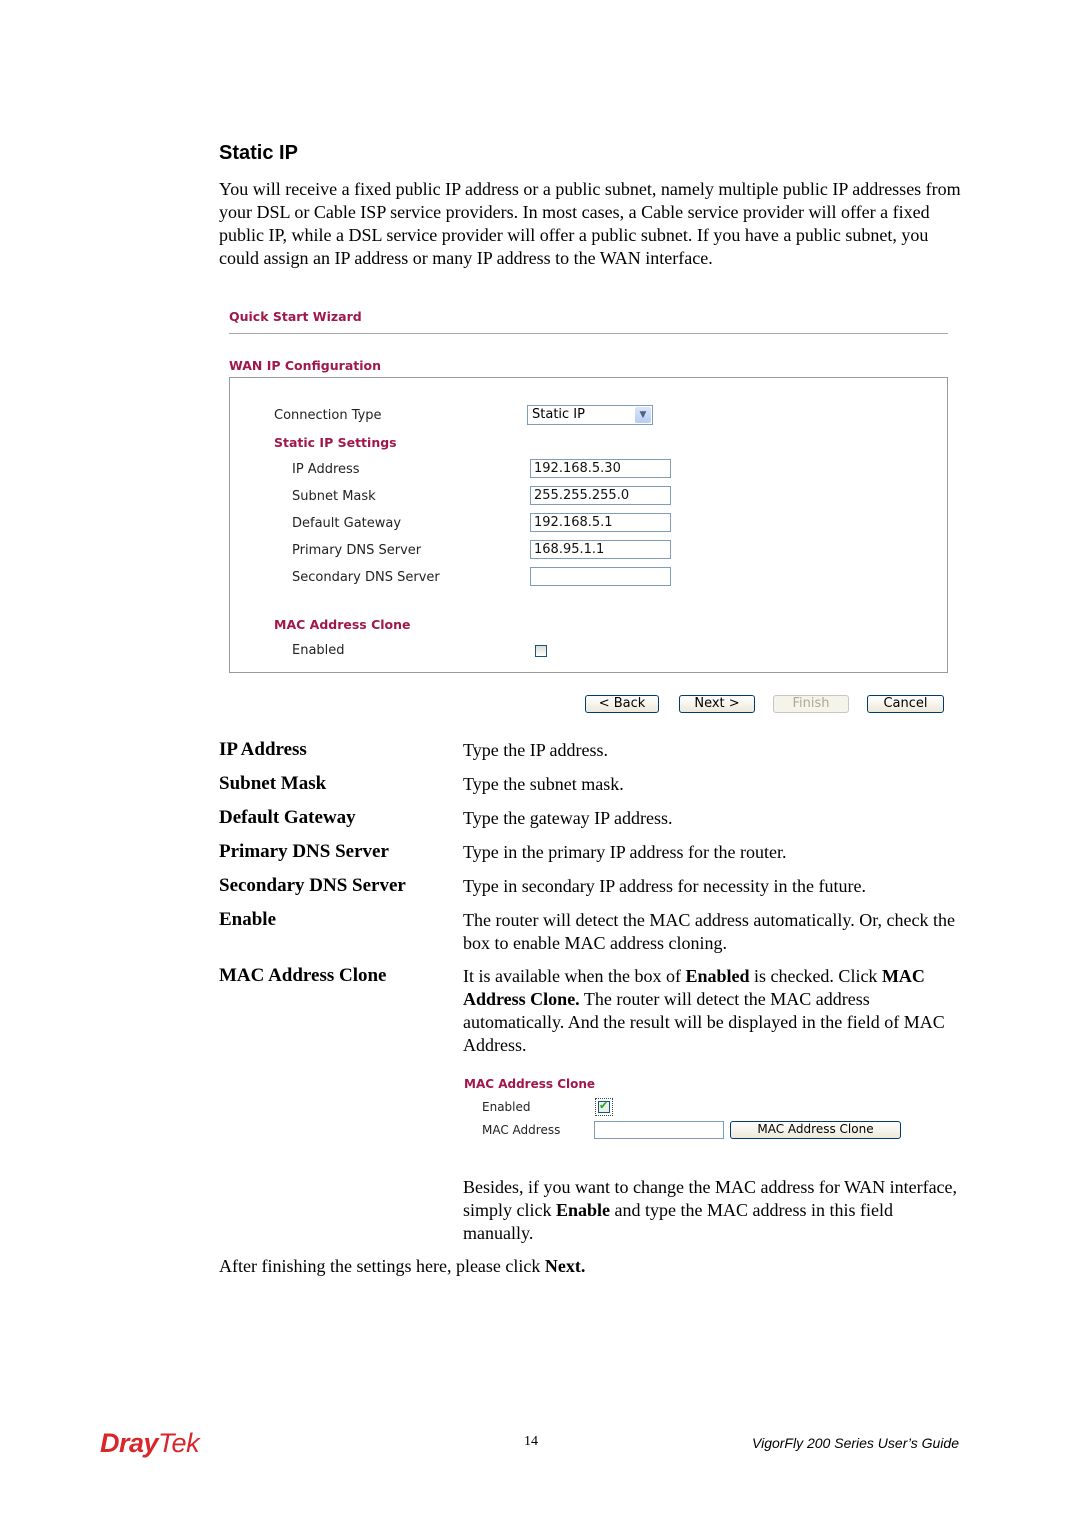  I want to click on term-mac-clone: MAC Address Clone, so click(303, 975).